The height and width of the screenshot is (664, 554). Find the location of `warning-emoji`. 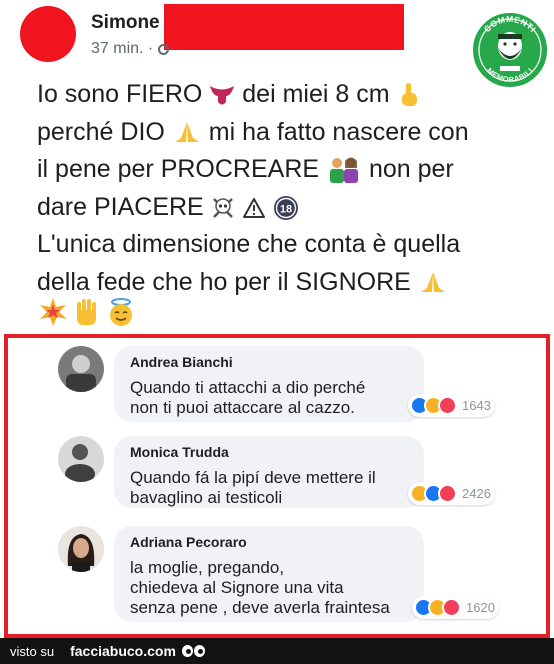

warning-emoji is located at coordinates (253, 207).